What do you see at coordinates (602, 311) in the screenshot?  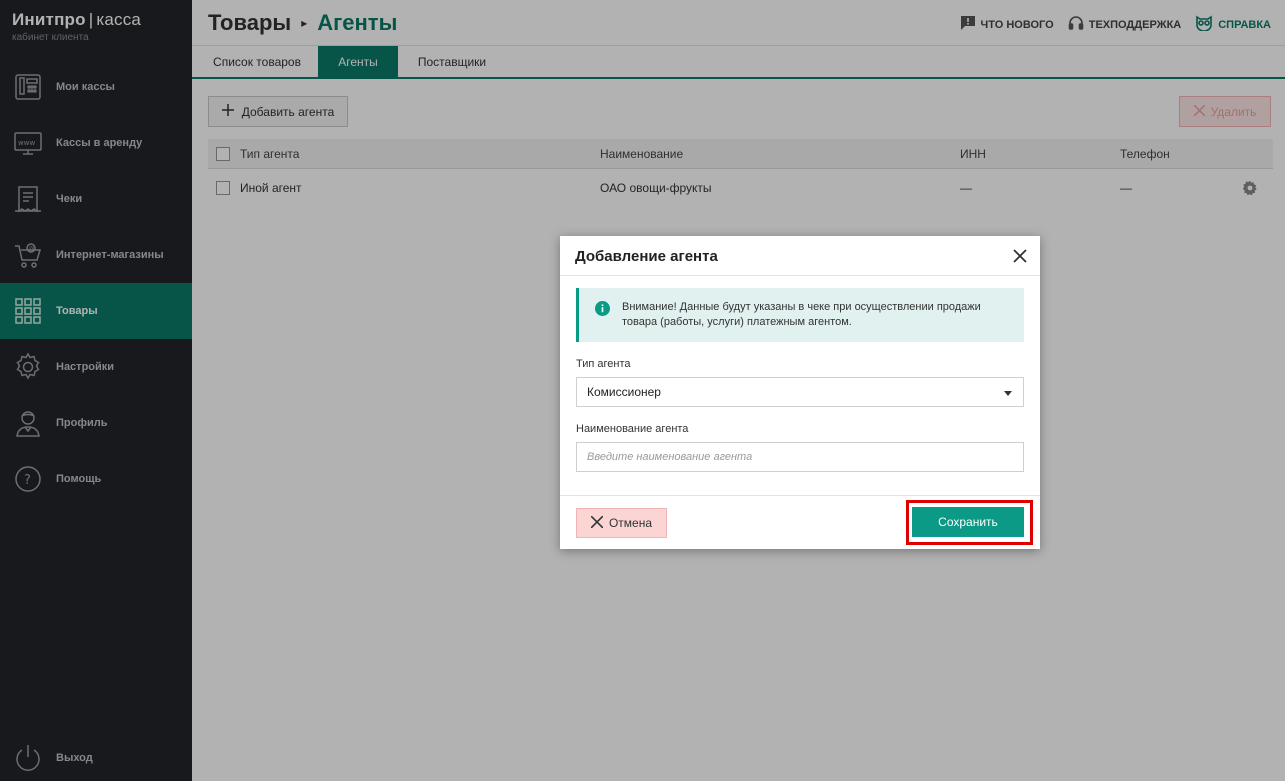 I see `info-icon` at bounding box center [602, 311].